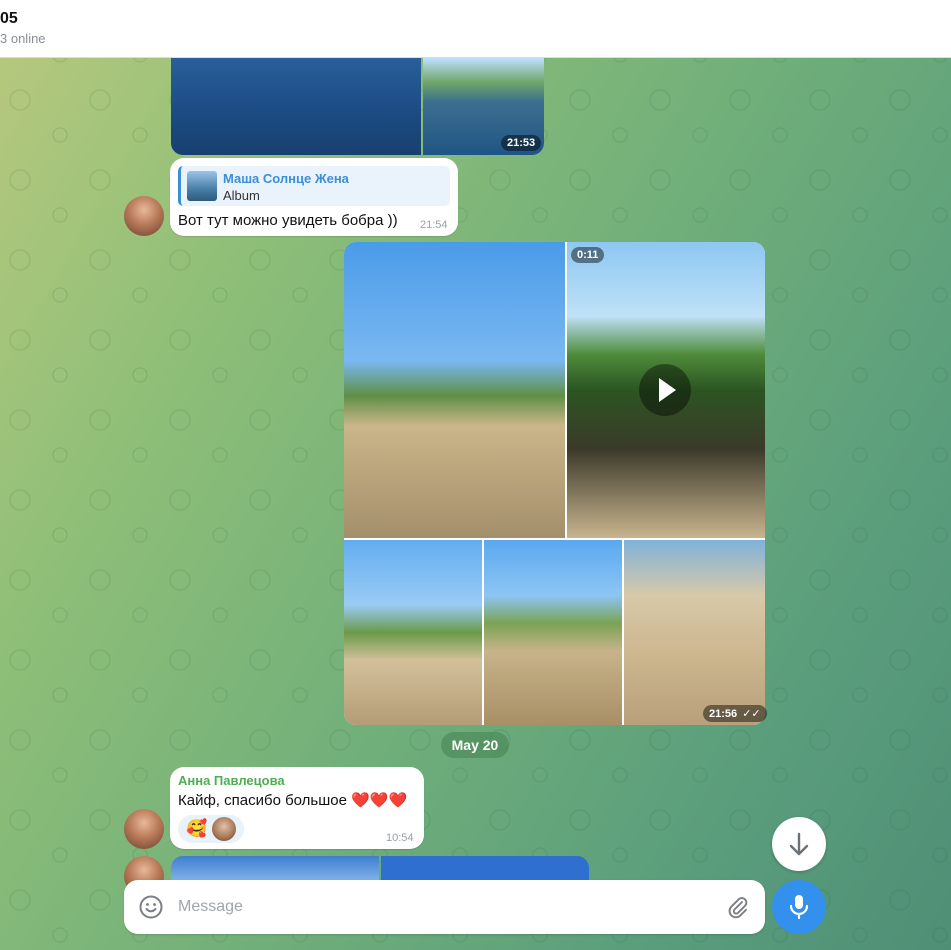 This screenshot has width=951, height=950. What do you see at coordinates (202, 186) in the screenshot?
I see `reply-thumbnail` at bounding box center [202, 186].